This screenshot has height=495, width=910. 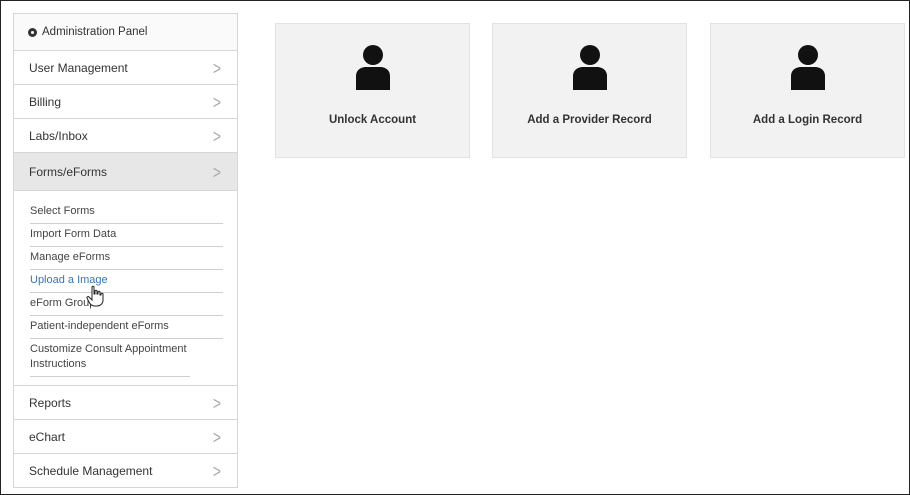 I want to click on sidebar-item-label: Schedule Management, so click(x=91, y=470).